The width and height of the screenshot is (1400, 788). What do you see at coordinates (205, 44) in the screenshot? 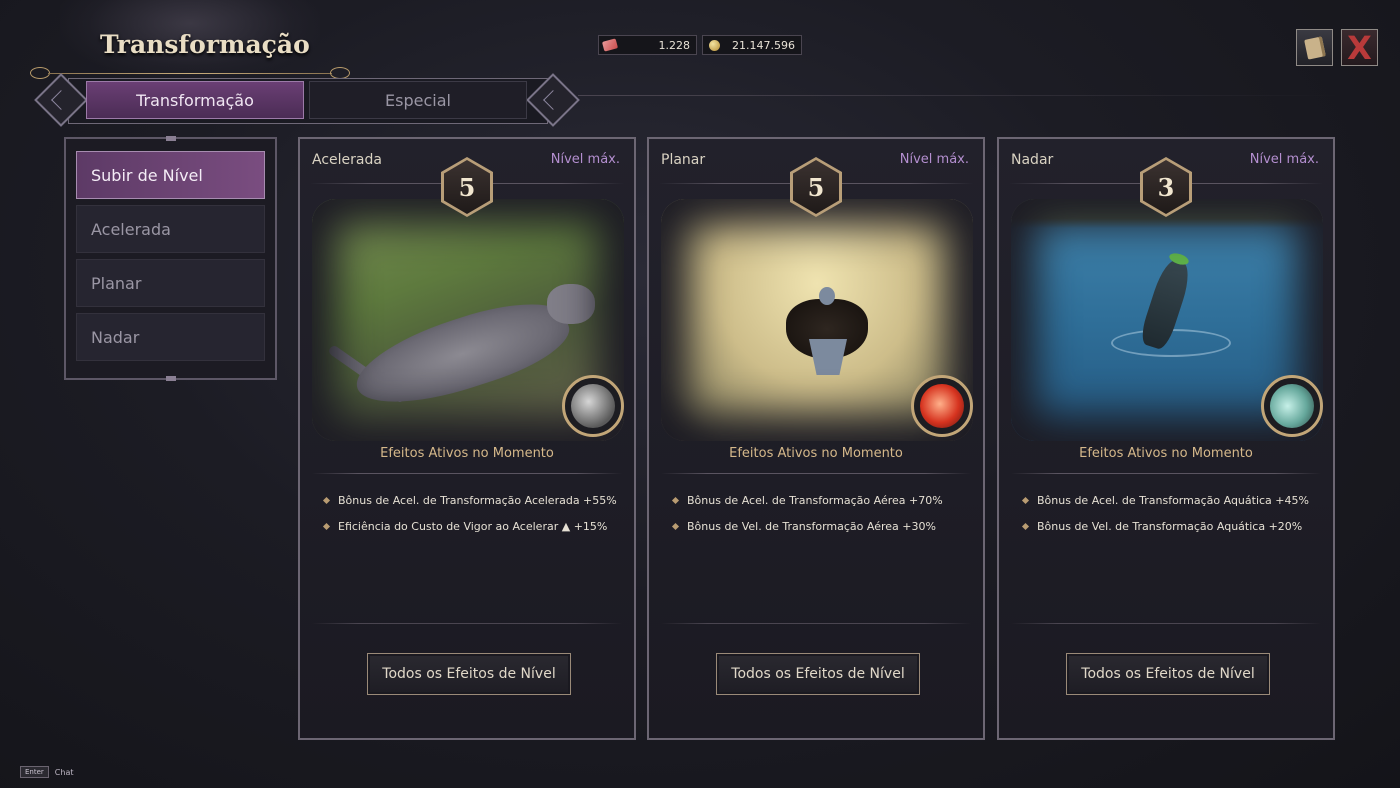
I see `page-title: Transformação` at bounding box center [205, 44].